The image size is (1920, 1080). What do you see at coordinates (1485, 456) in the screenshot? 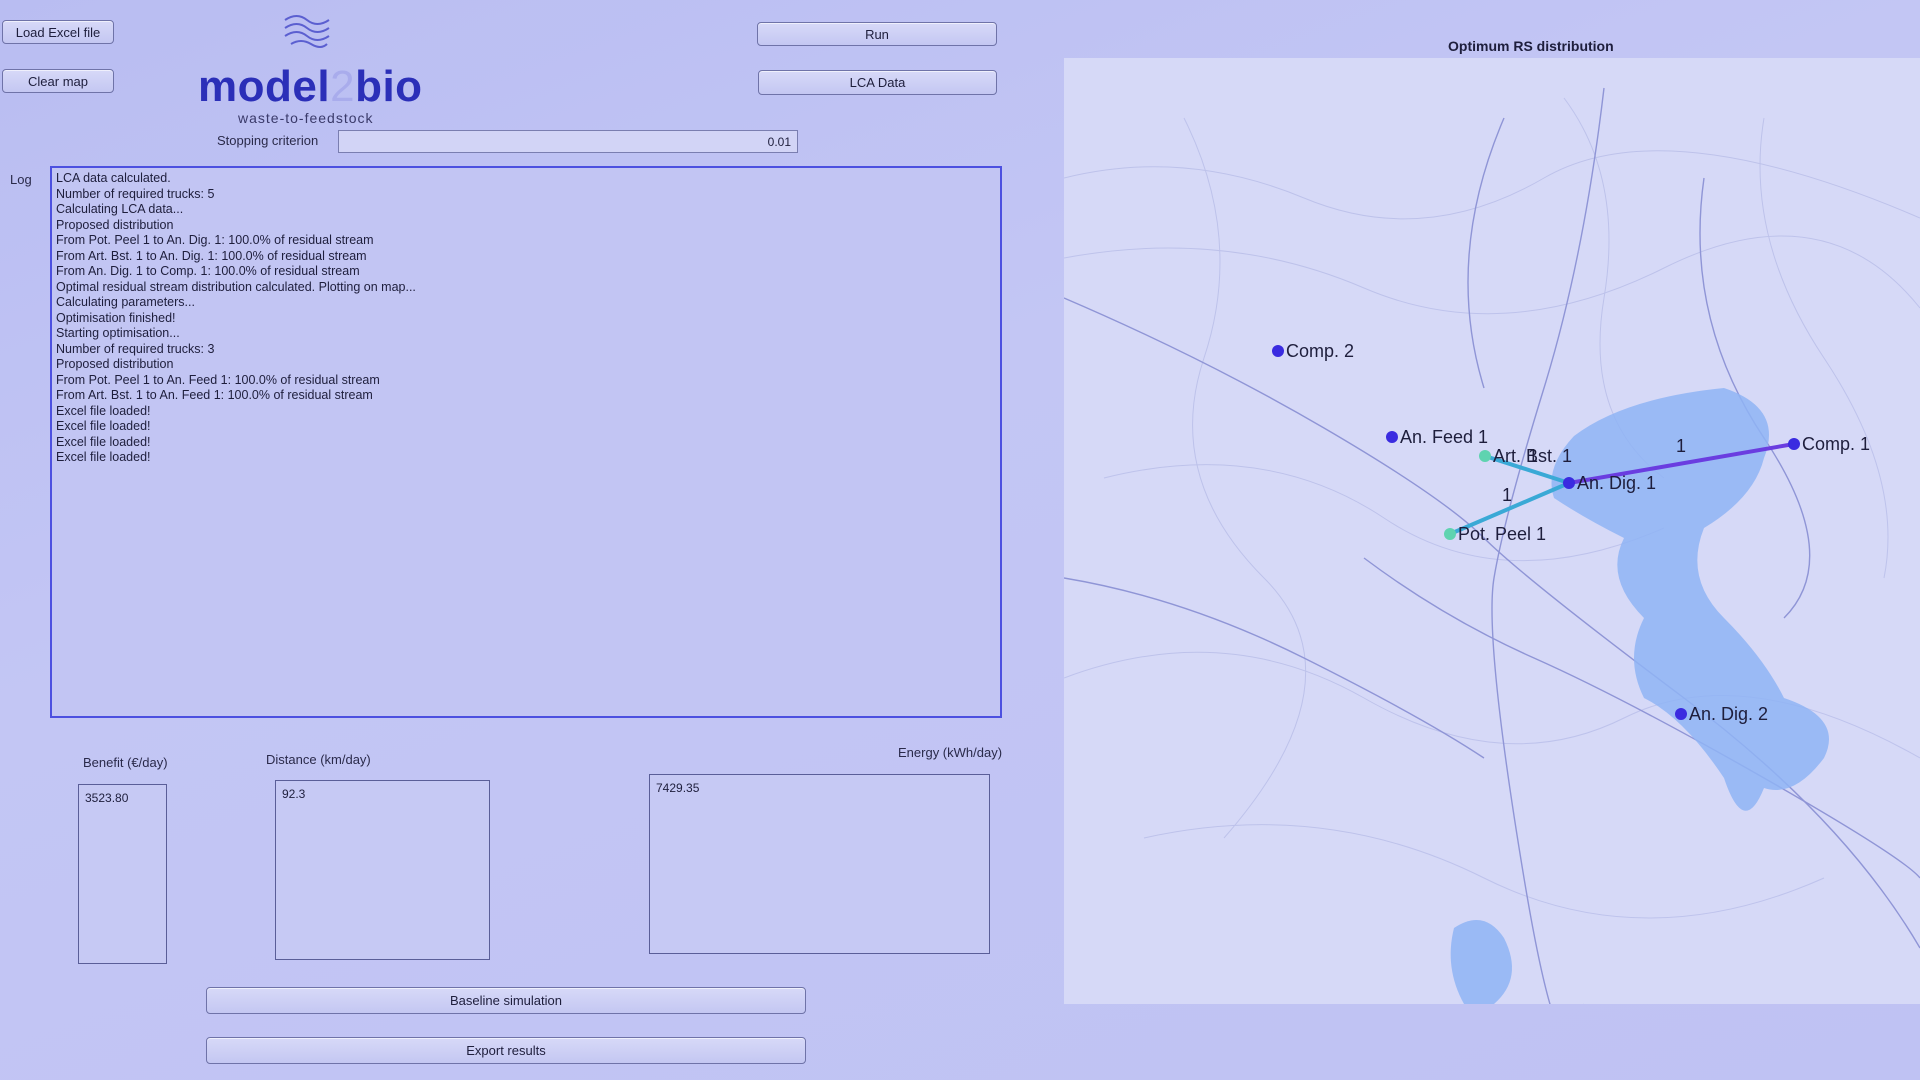
I see `node-artbst1-marker` at bounding box center [1485, 456].